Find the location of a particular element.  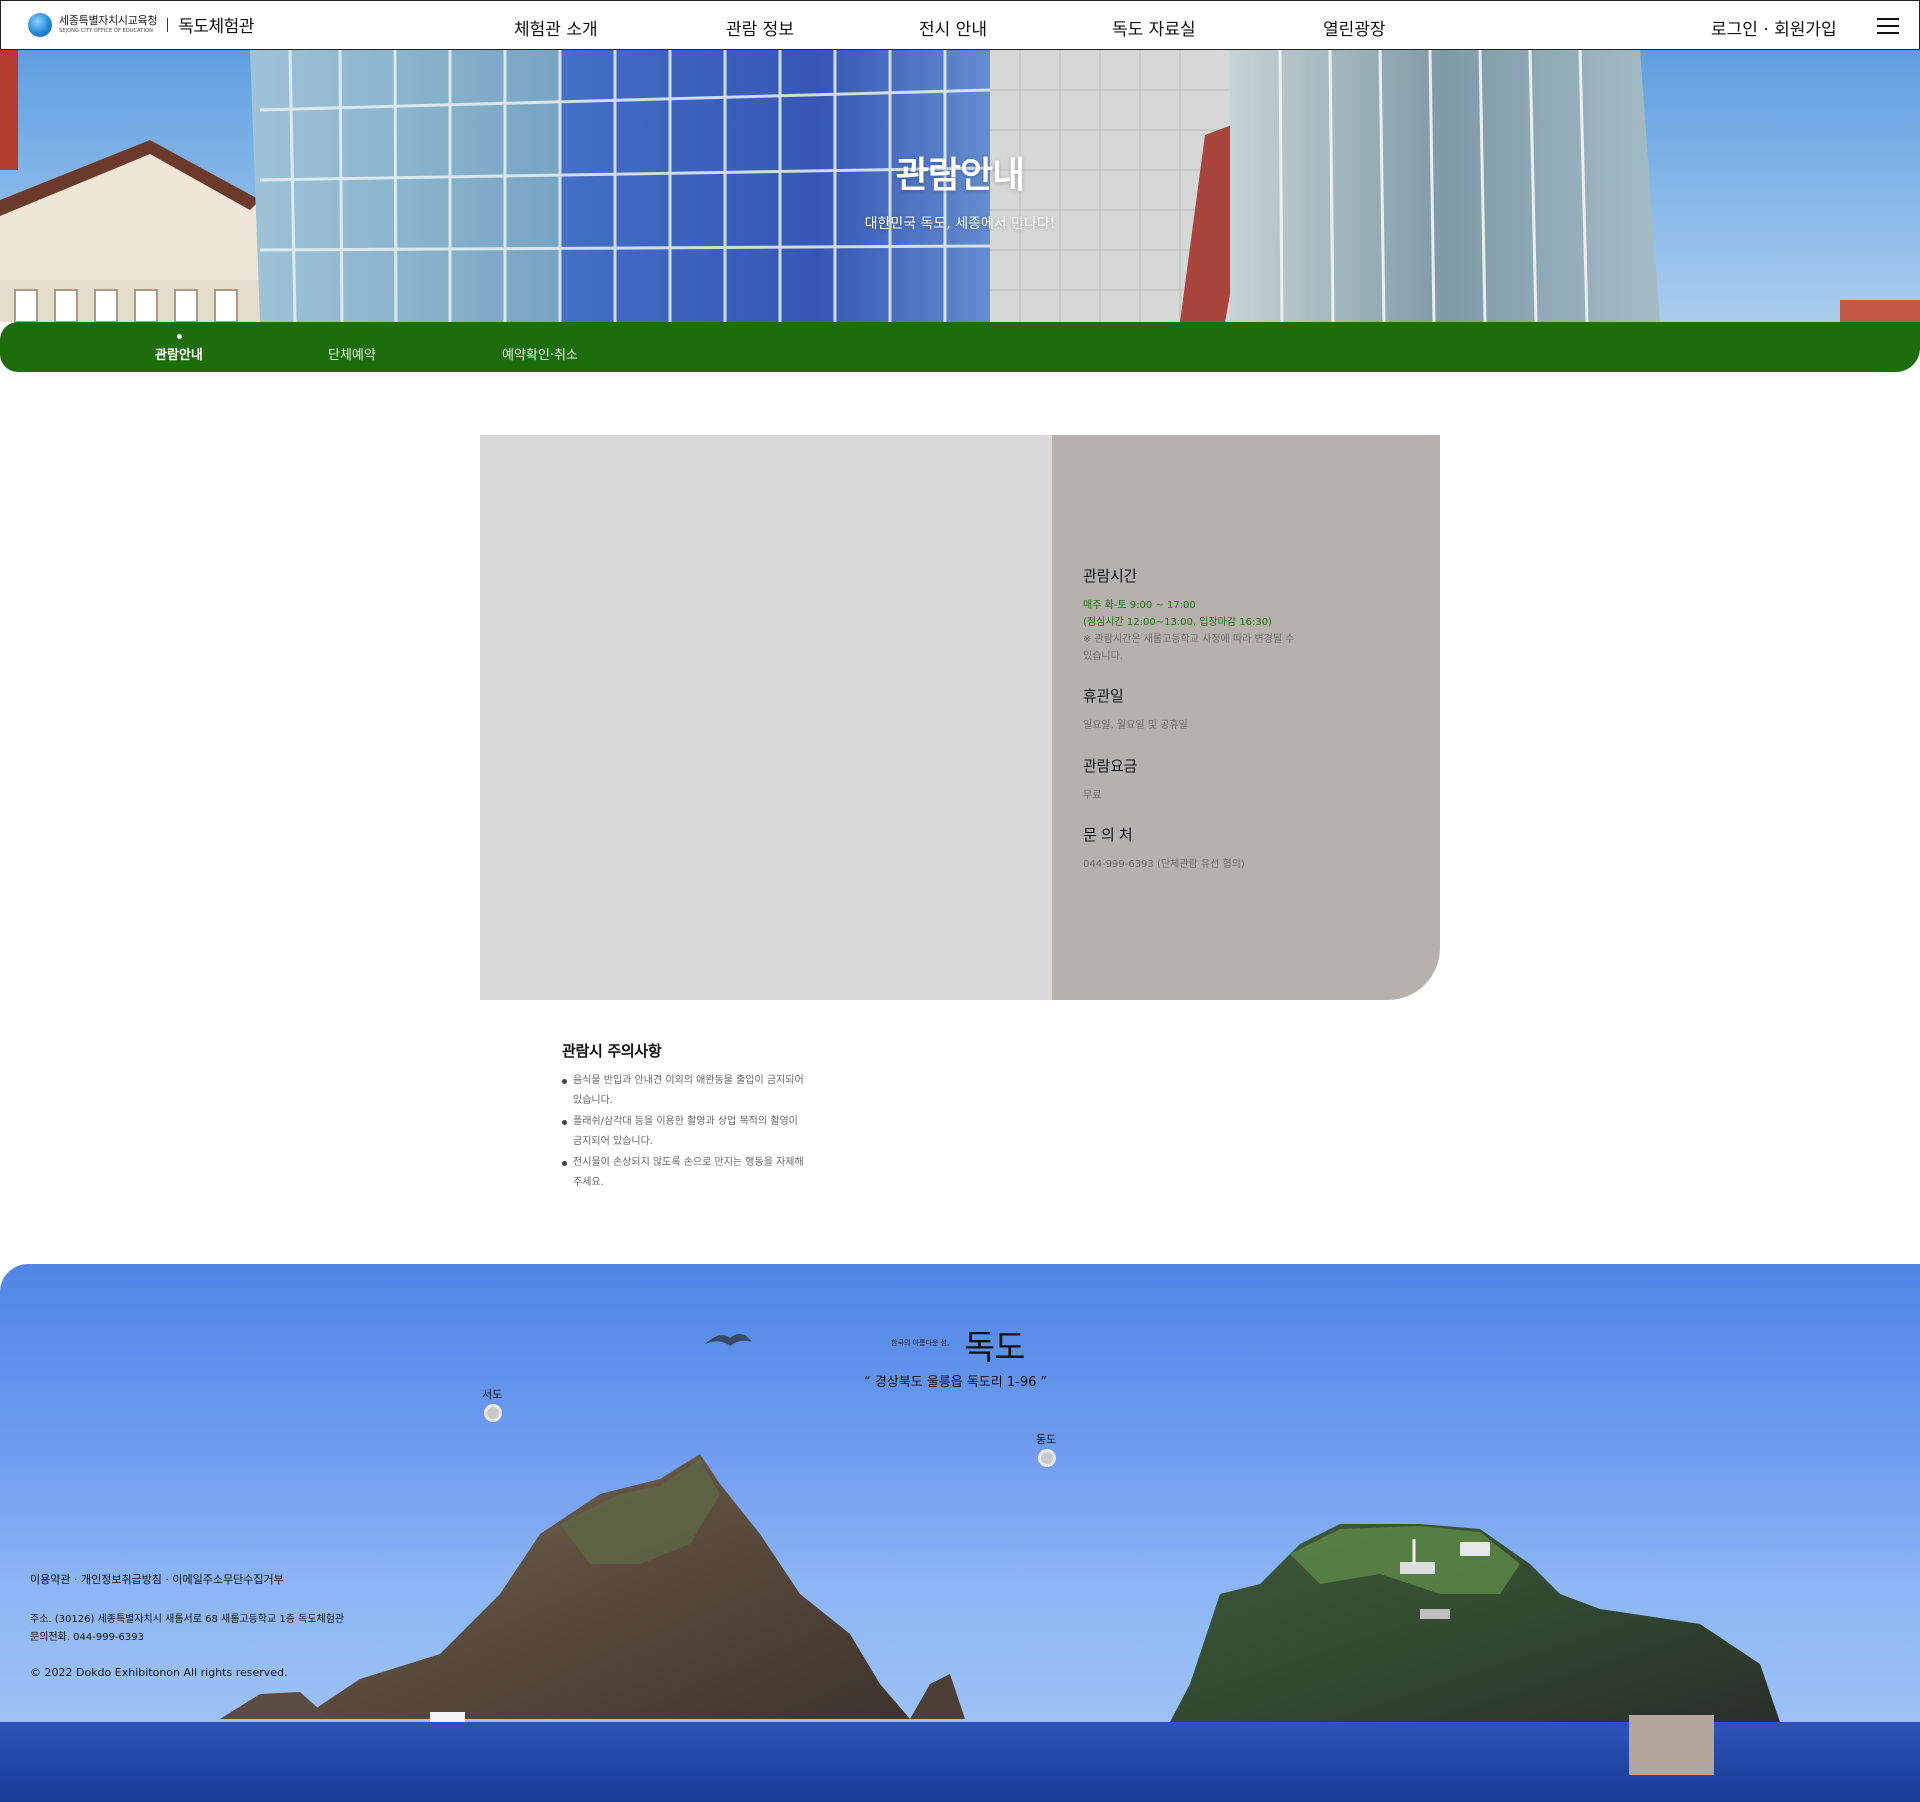

hours-note-1: ※ 관람시간은 새롬고등학교 사정에 따라 변경될 수 is located at coordinates (1189, 639).